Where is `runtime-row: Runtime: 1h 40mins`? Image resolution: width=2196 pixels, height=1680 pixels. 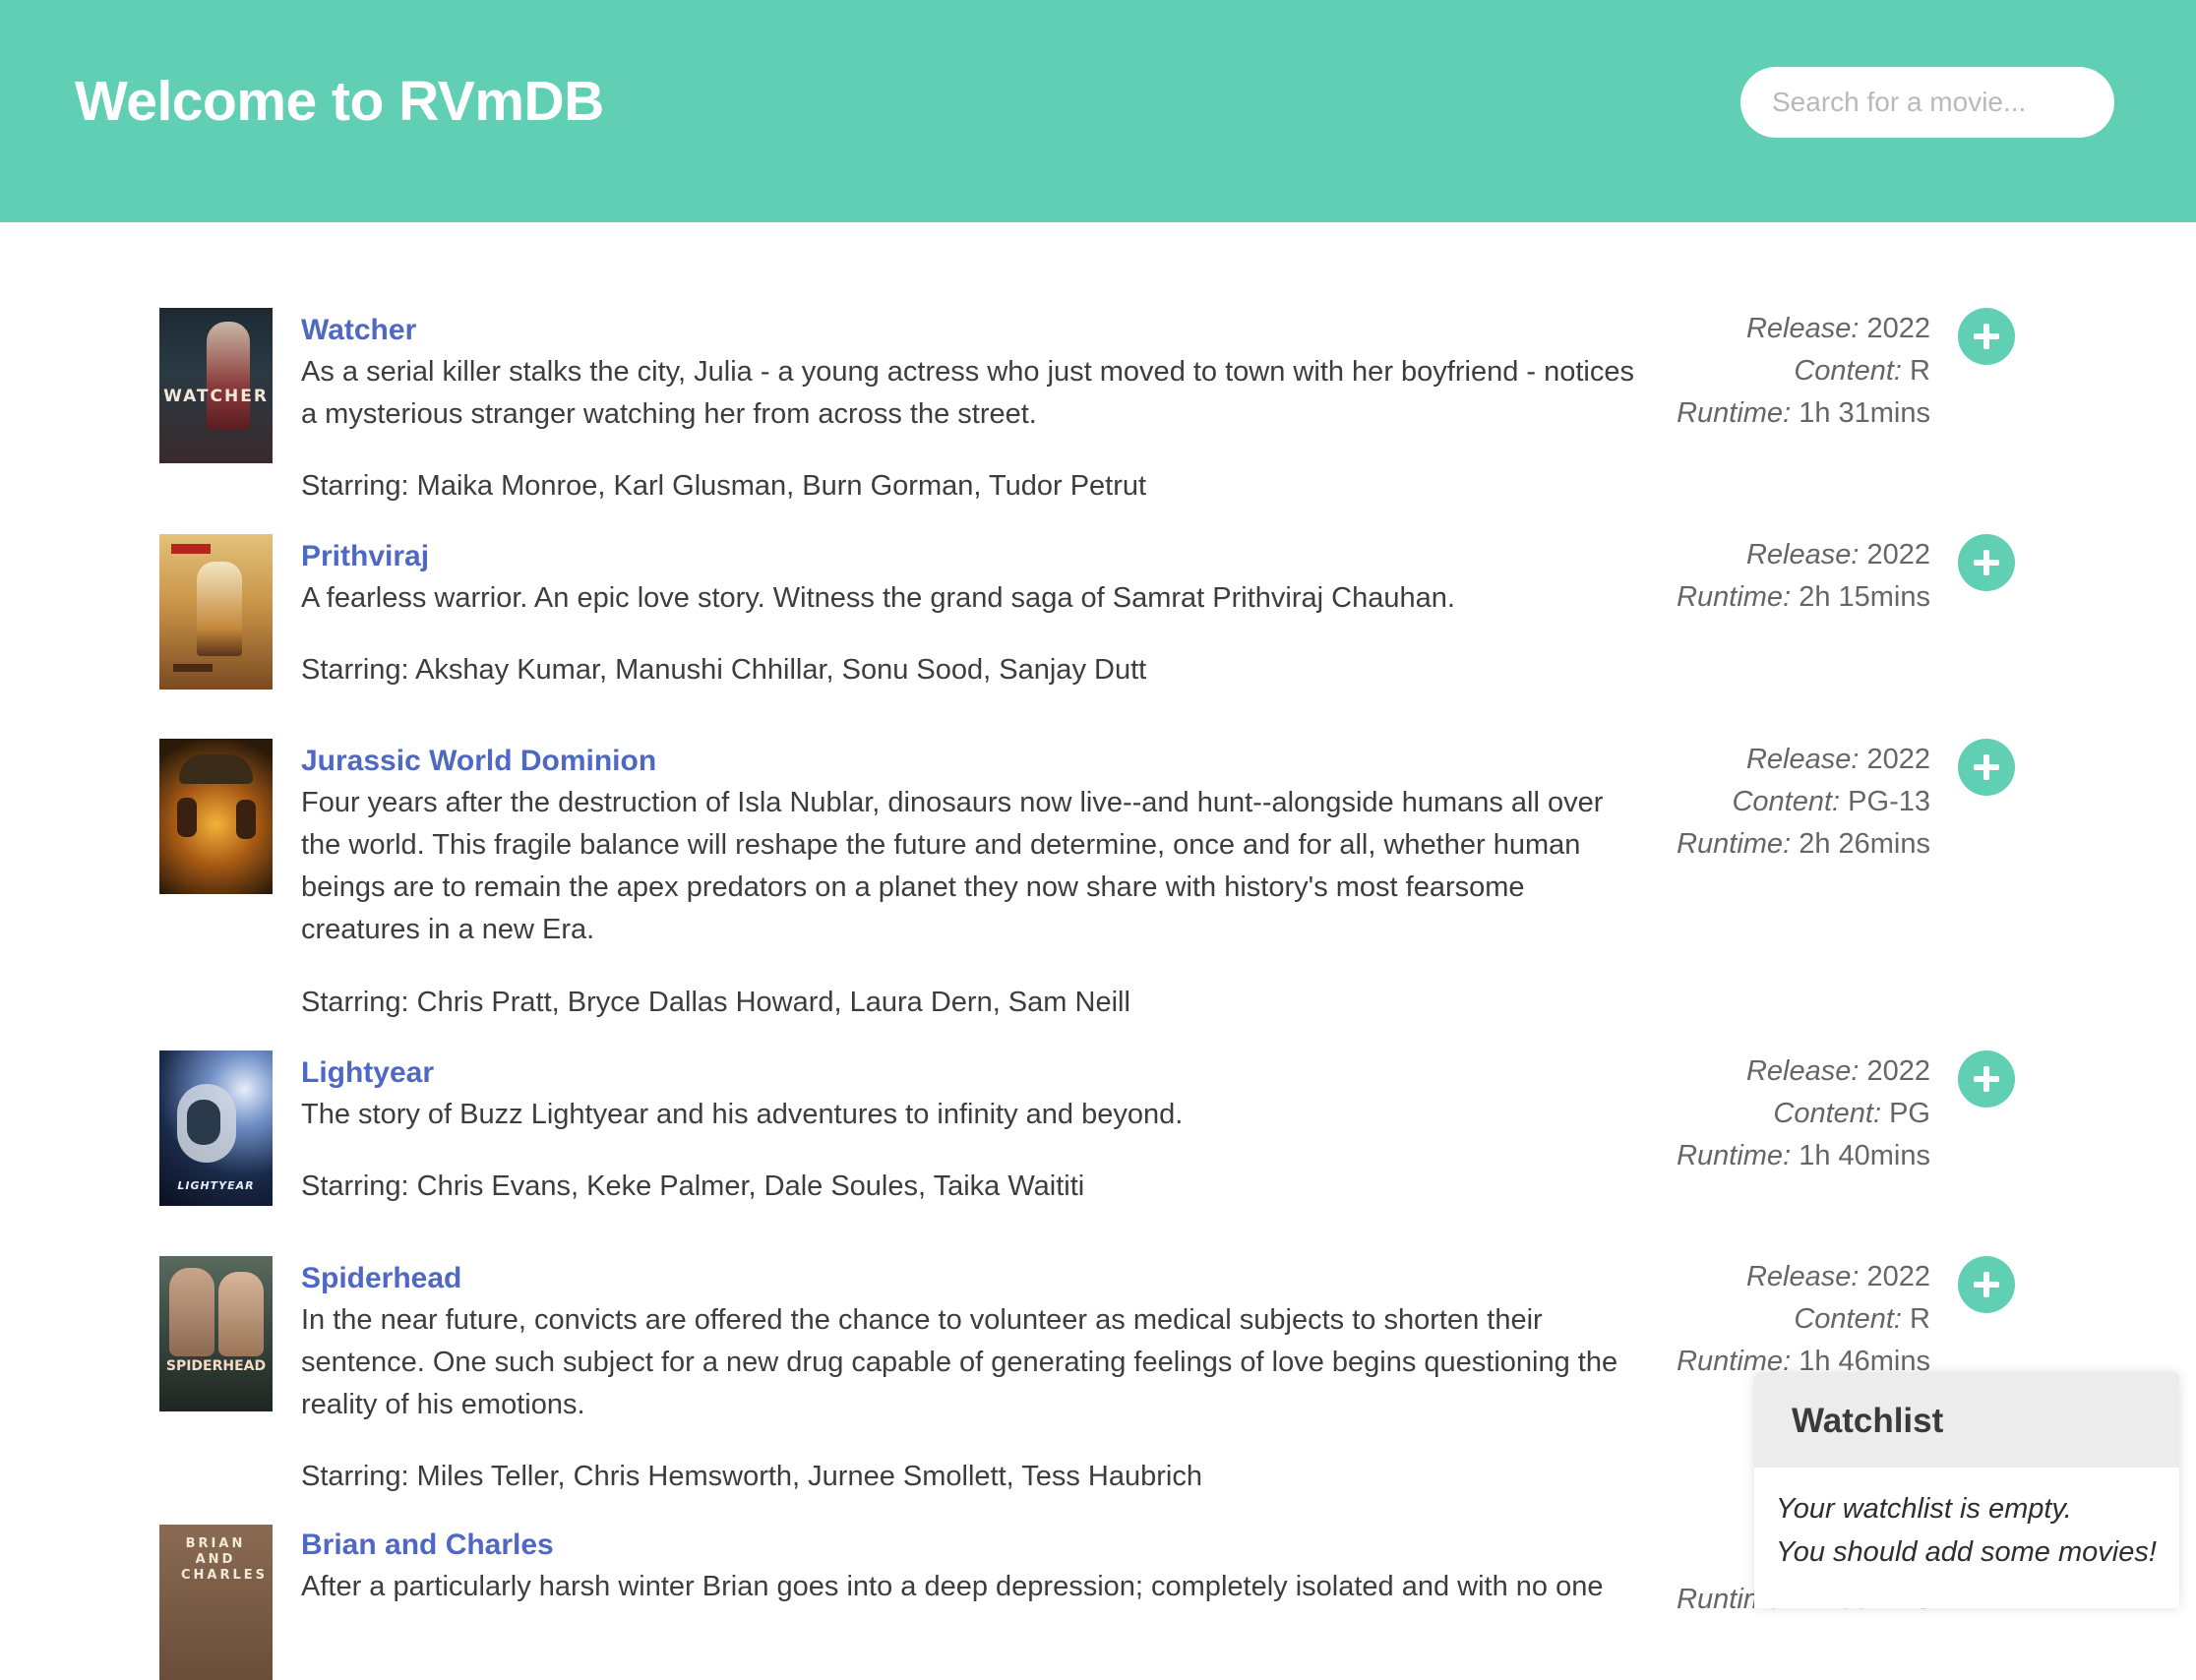
runtime-row: Runtime: 1h 40mins is located at coordinates (1773, 1156).